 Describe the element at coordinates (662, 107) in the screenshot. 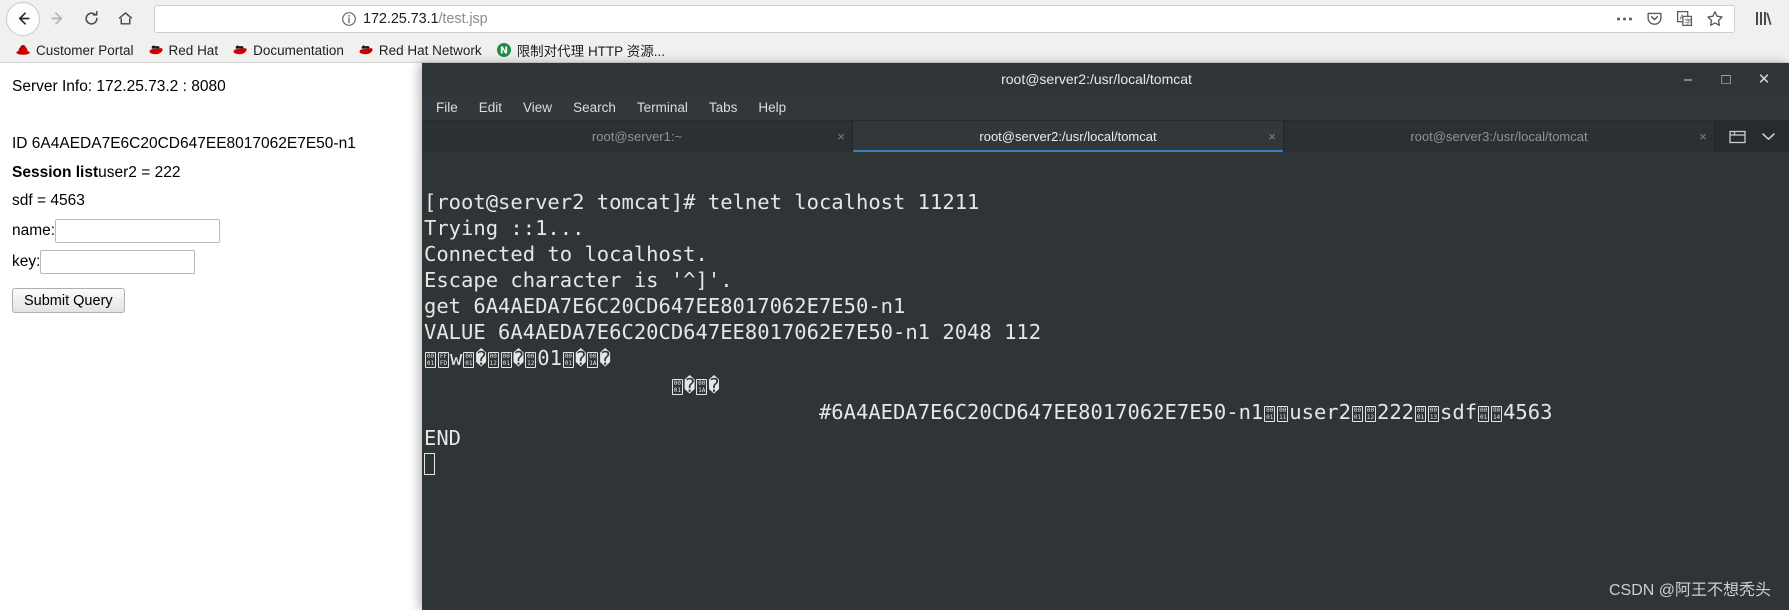

I see `menu-terminal: Terminal` at that location.